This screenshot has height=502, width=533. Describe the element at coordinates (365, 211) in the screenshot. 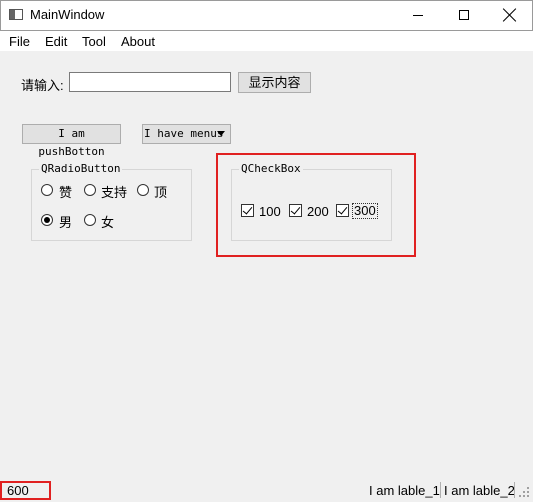

I see `checkbox-300-label: 300` at that location.